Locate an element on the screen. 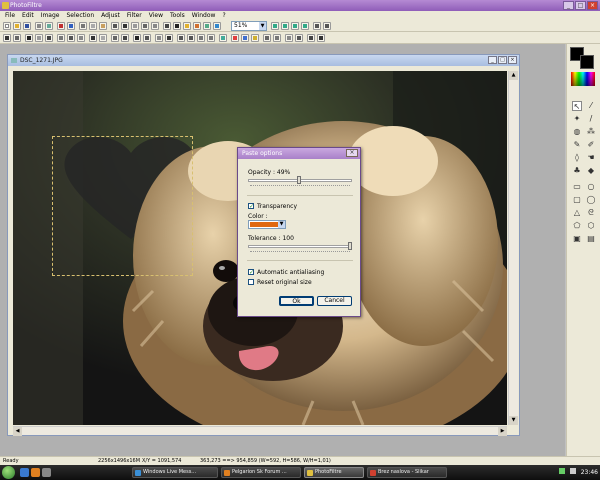 The width and height of the screenshot is (600, 480). scan-icon is located at coordinates (49, 26).